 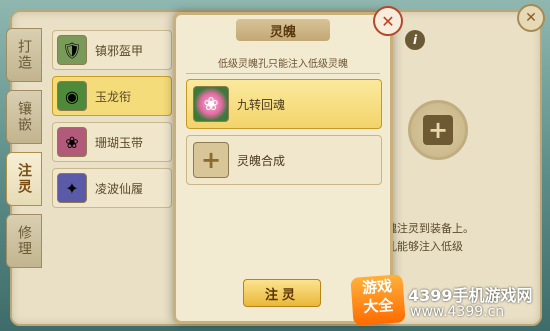 I want to click on option-label: 灵魄合成, so click(x=261, y=160).